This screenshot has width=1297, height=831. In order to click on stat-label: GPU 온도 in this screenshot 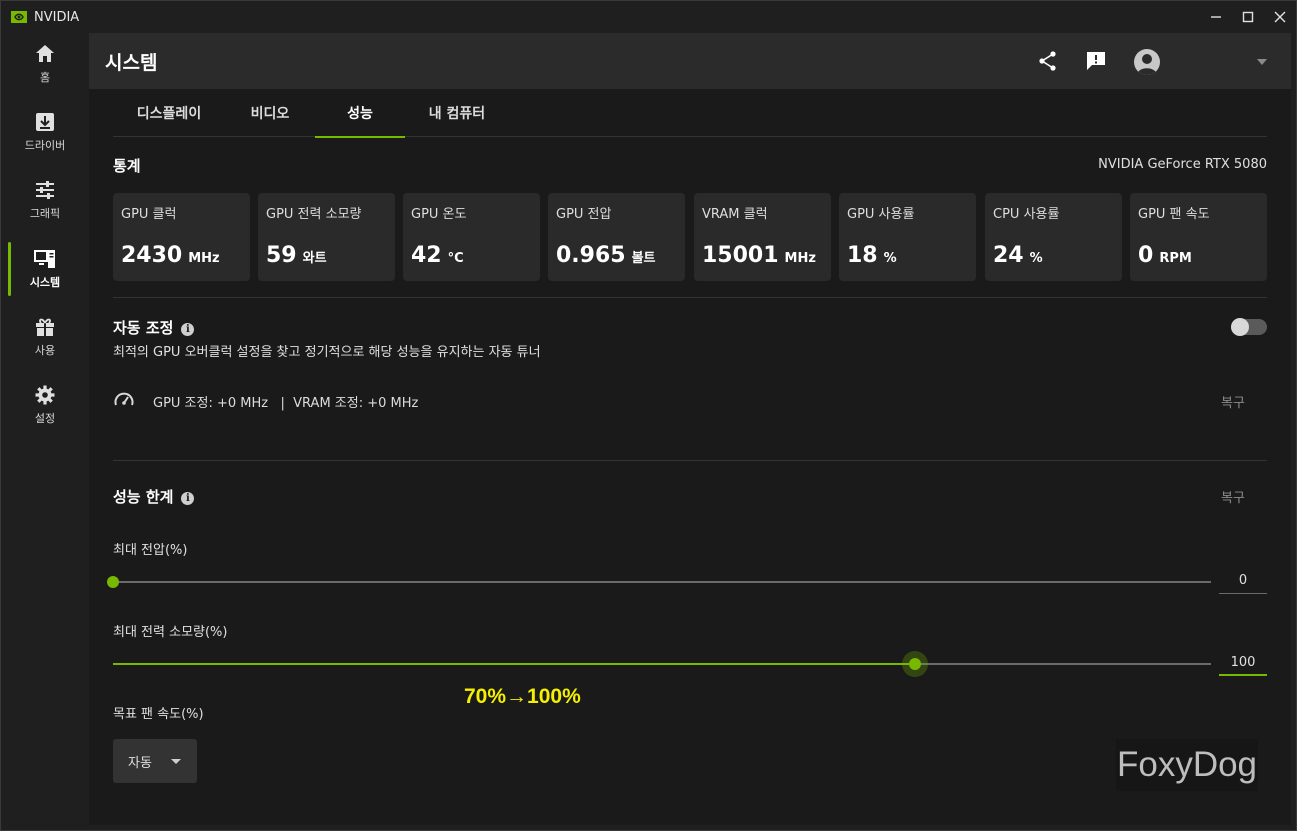, I will do `click(439, 214)`.